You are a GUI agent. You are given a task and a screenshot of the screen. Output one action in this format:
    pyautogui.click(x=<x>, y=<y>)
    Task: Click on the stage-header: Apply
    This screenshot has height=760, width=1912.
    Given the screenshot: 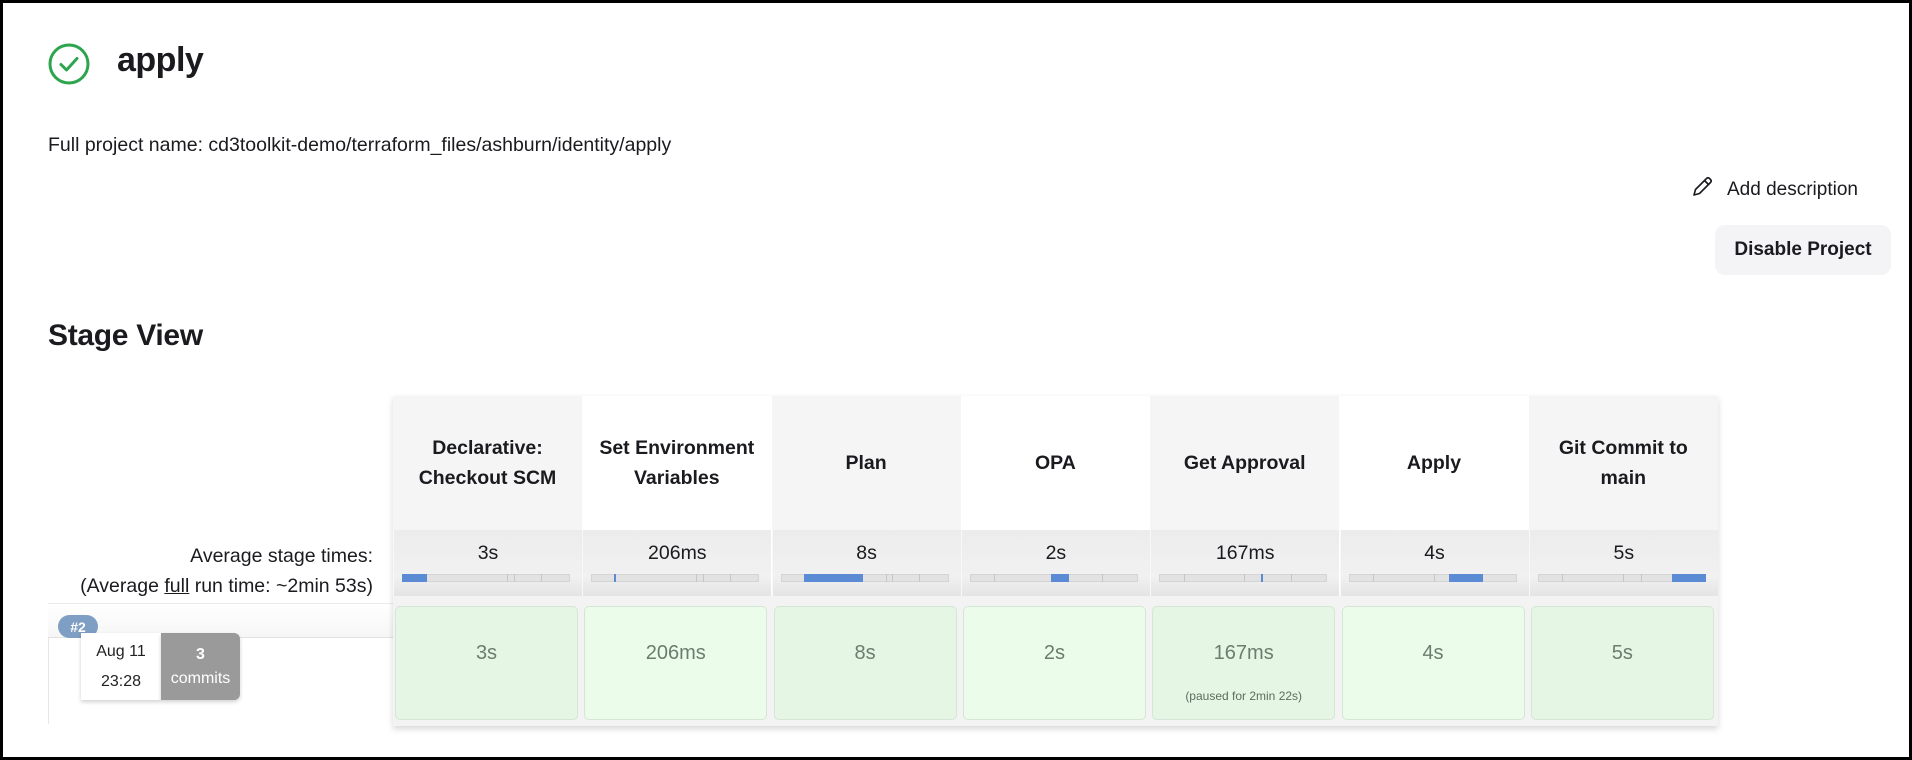 What is the action you would take?
    pyautogui.click(x=1434, y=463)
    